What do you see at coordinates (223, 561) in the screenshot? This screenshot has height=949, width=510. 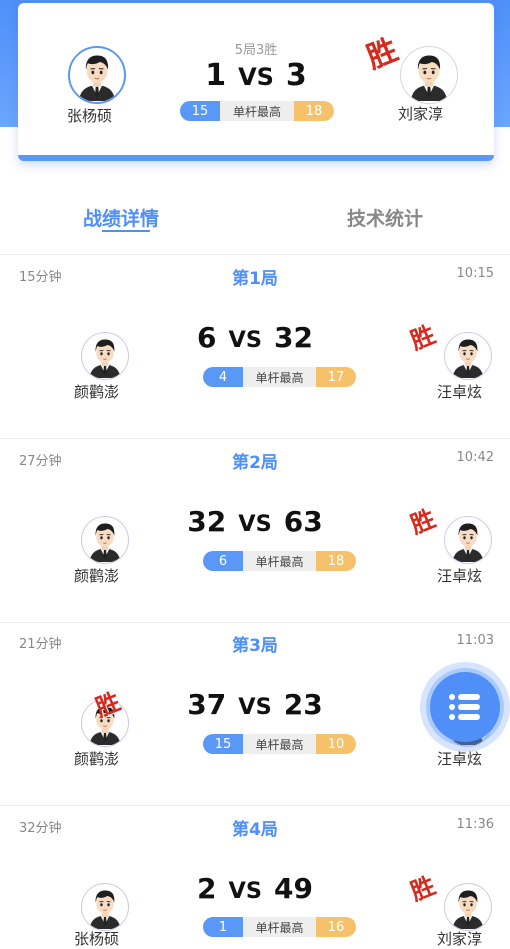 I see `left-break-value: 6` at bounding box center [223, 561].